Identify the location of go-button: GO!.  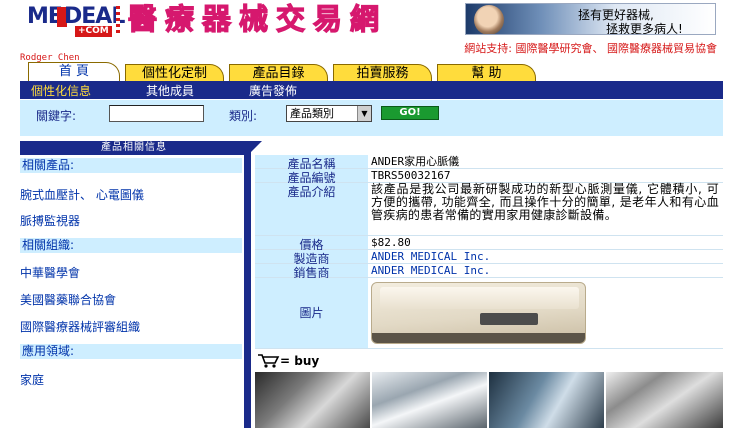
(410, 113).